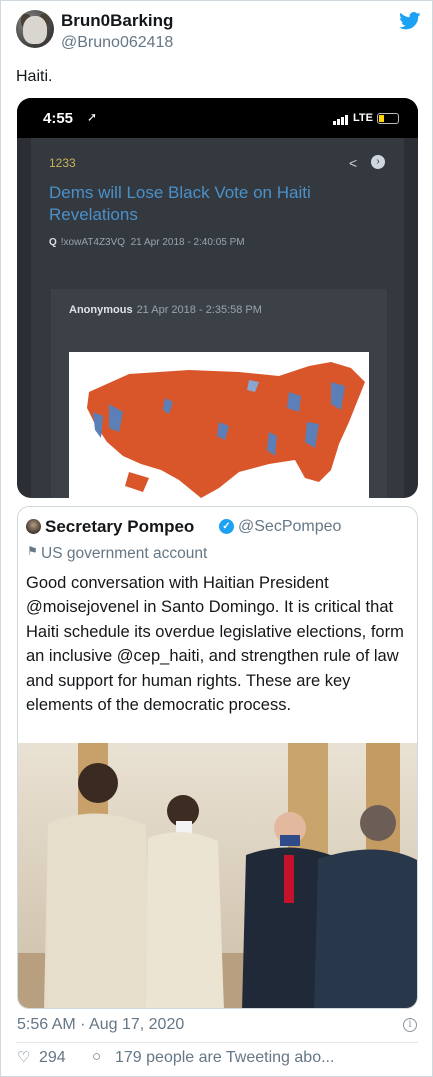 Image resolution: width=433 pixels, height=1077 pixels. What do you see at coordinates (58, 118) in the screenshot?
I see `status-time: 4:55` at bounding box center [58, 118].